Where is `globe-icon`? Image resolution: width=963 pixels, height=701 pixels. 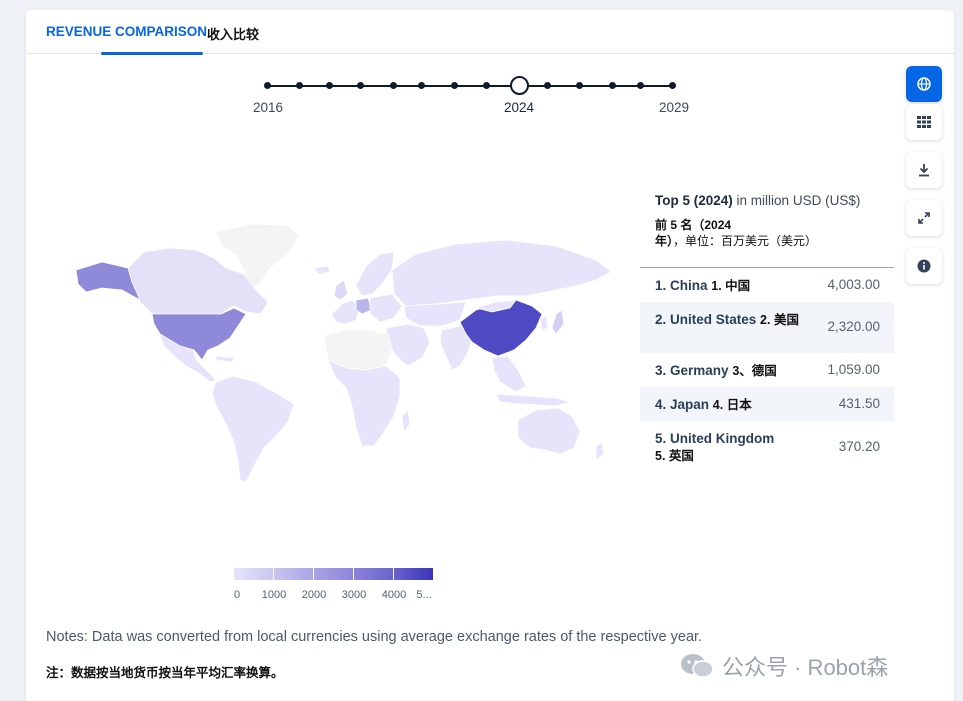
globe-icon is located at coordinates (924, 84).